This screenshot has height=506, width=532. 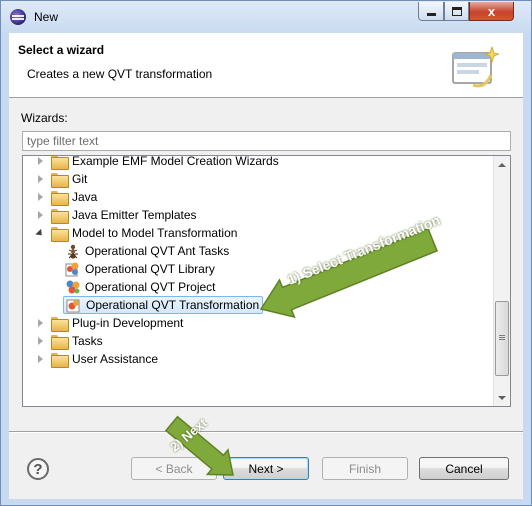 I want to click on folder-open-icon, so click(x=60, y=234).